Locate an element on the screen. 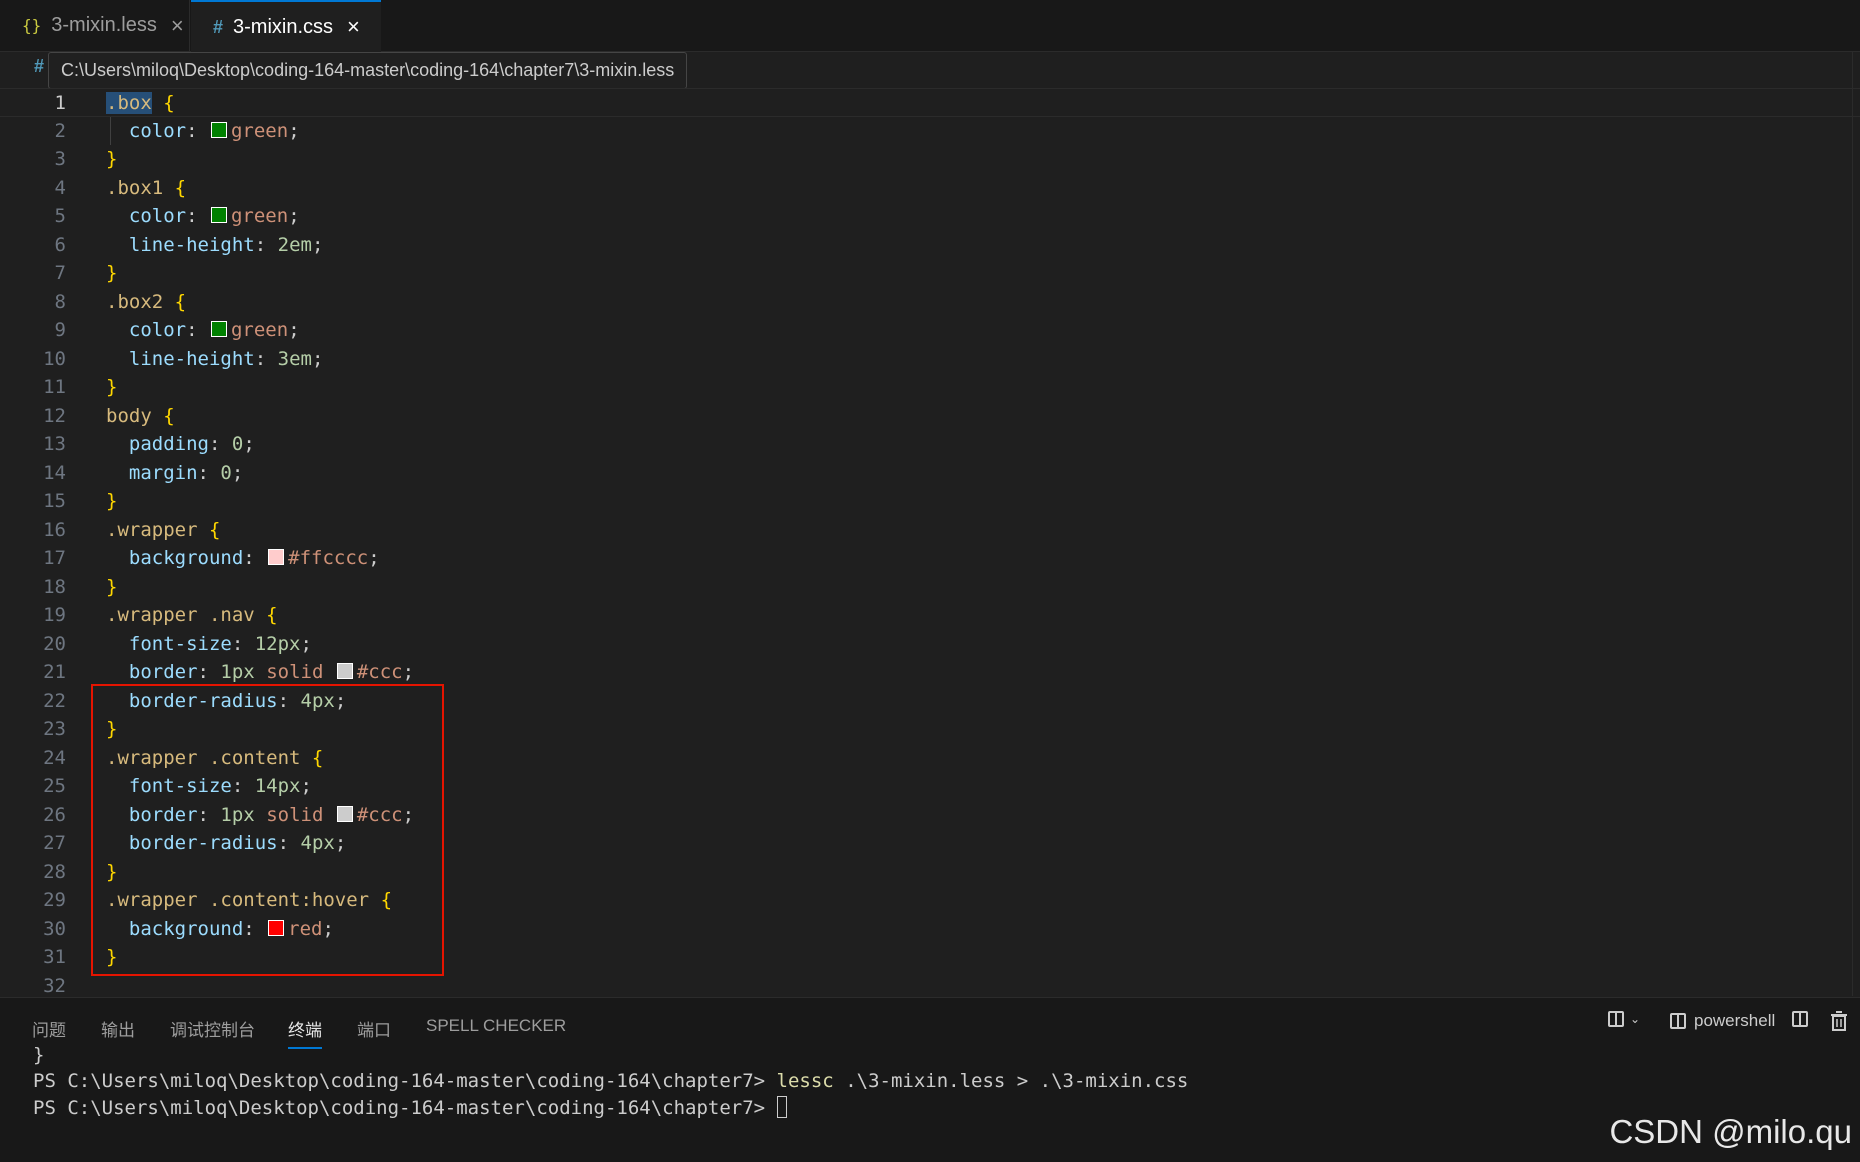 The image size is (1860, 1162). terminal-shell-selector: powershell is located at coordinates (1722, 1021).